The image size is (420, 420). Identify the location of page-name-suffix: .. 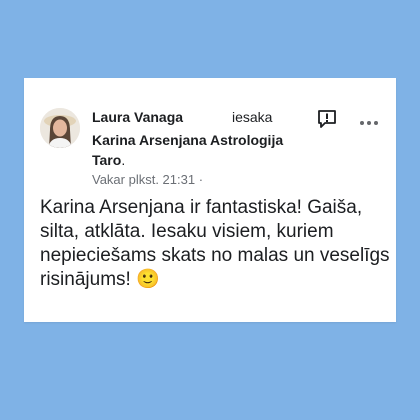
(123, 160).